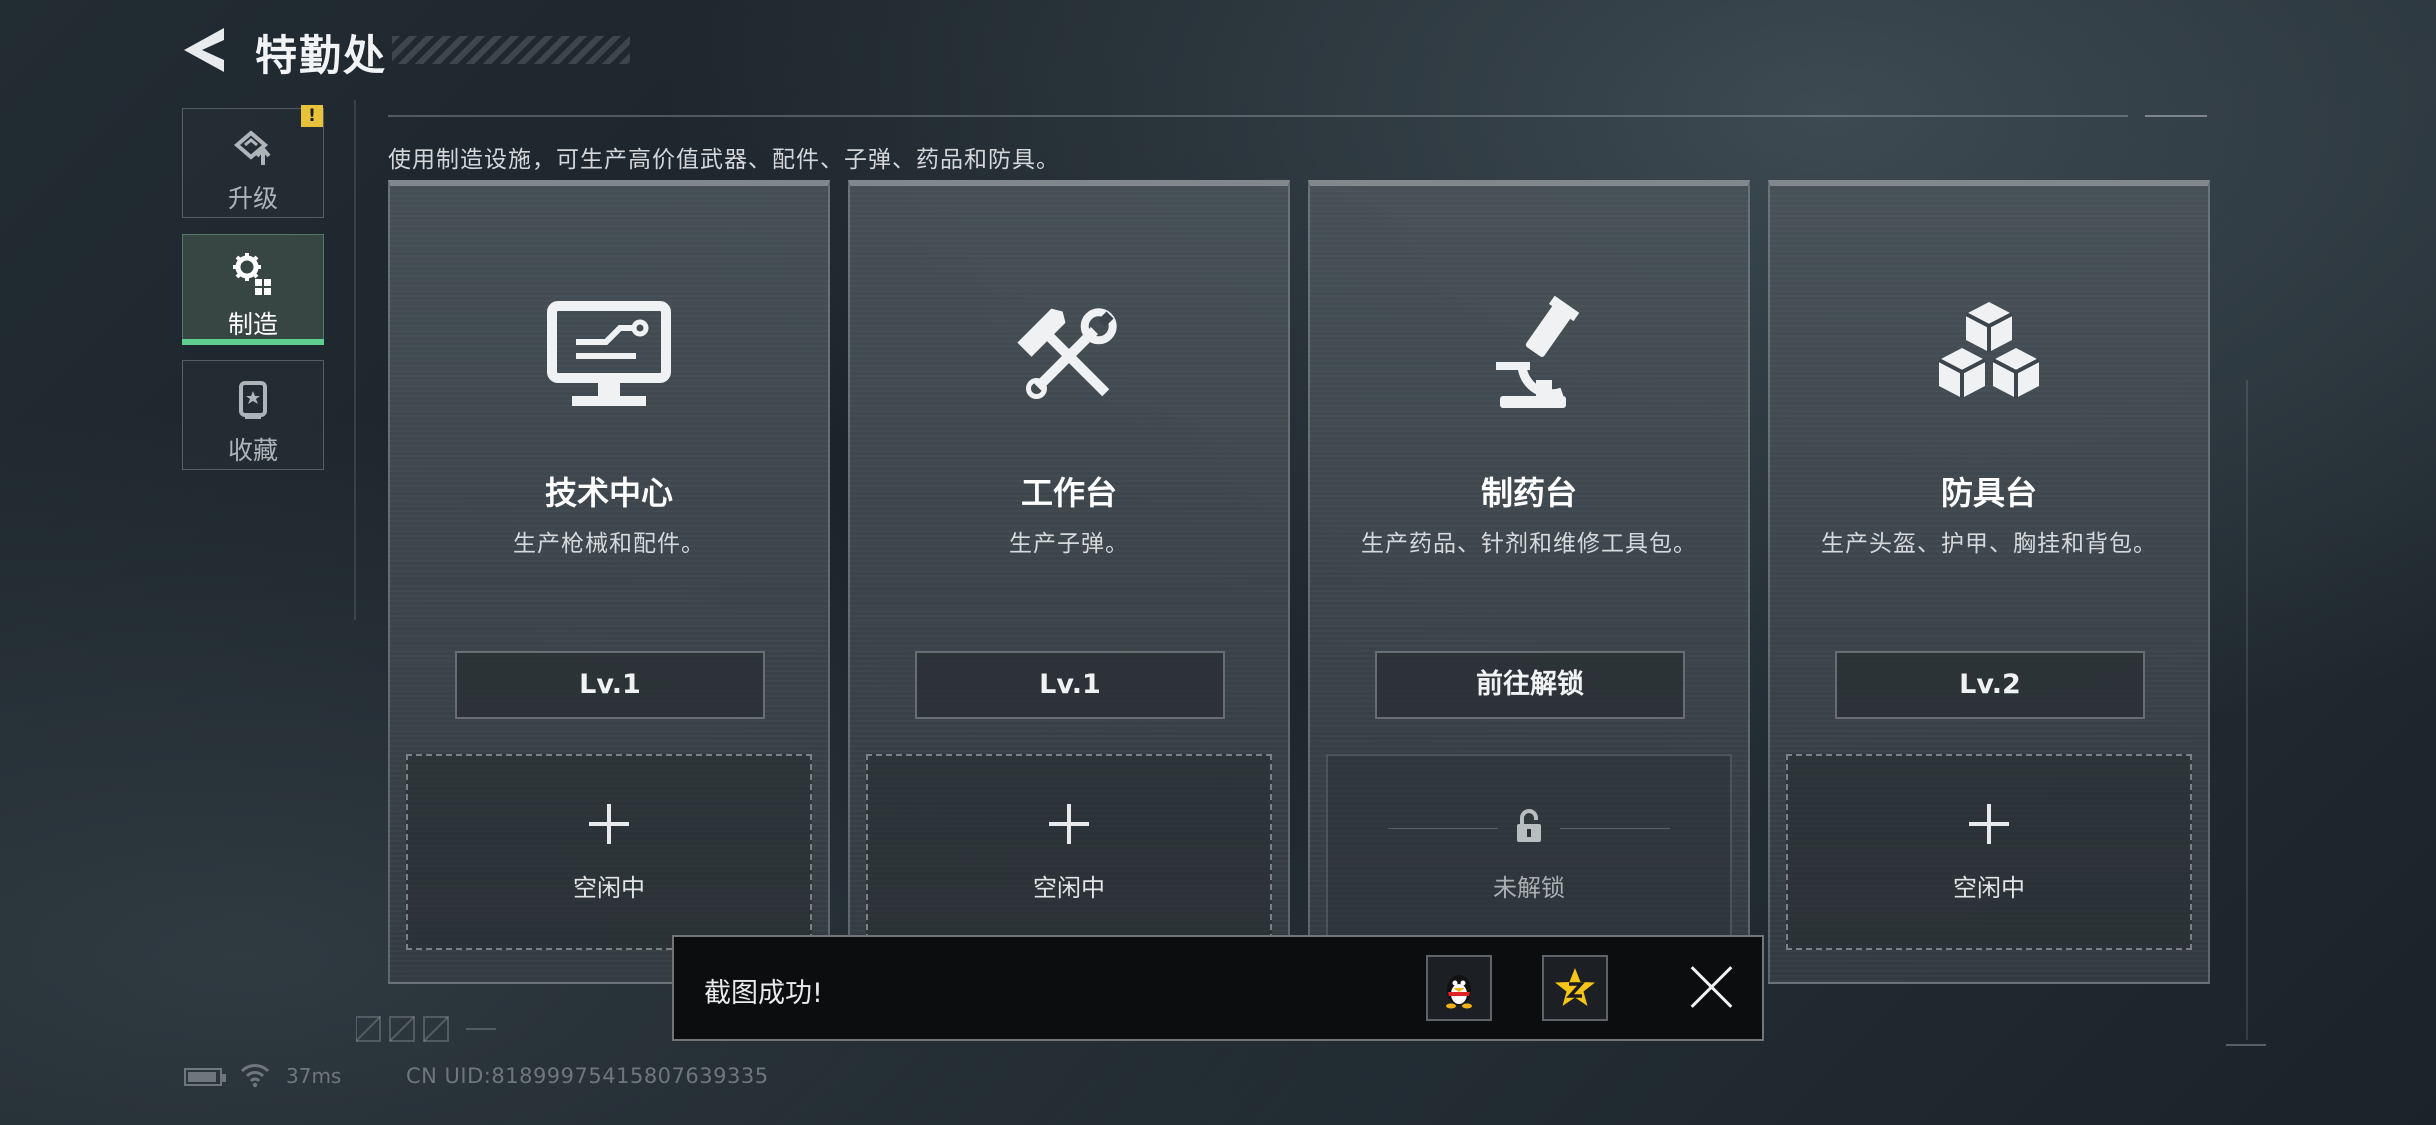 The width and height of the screenshot is (2436, 1125). I want to click on facility-name: 工作台, so click(1068, 493).